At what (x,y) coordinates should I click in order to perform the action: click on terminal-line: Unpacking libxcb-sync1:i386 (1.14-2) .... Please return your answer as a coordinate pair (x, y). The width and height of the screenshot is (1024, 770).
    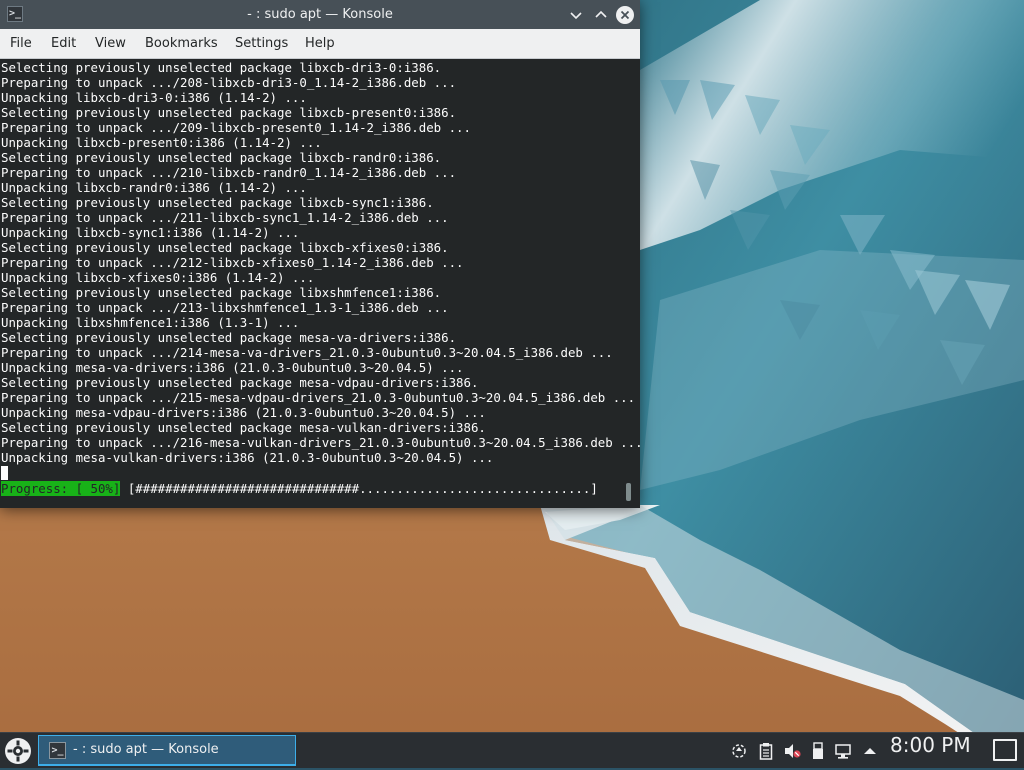
    Looking at the image, I should click on (150, 232).